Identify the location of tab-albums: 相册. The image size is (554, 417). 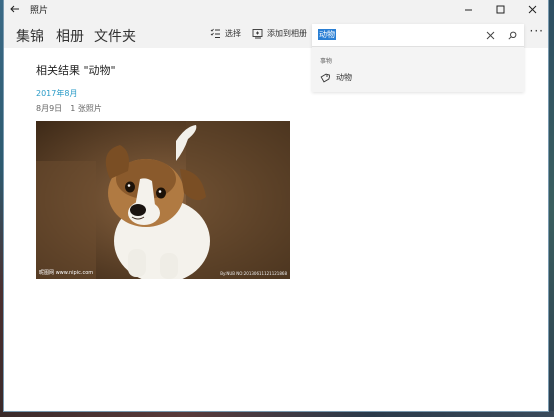
(70, 36).